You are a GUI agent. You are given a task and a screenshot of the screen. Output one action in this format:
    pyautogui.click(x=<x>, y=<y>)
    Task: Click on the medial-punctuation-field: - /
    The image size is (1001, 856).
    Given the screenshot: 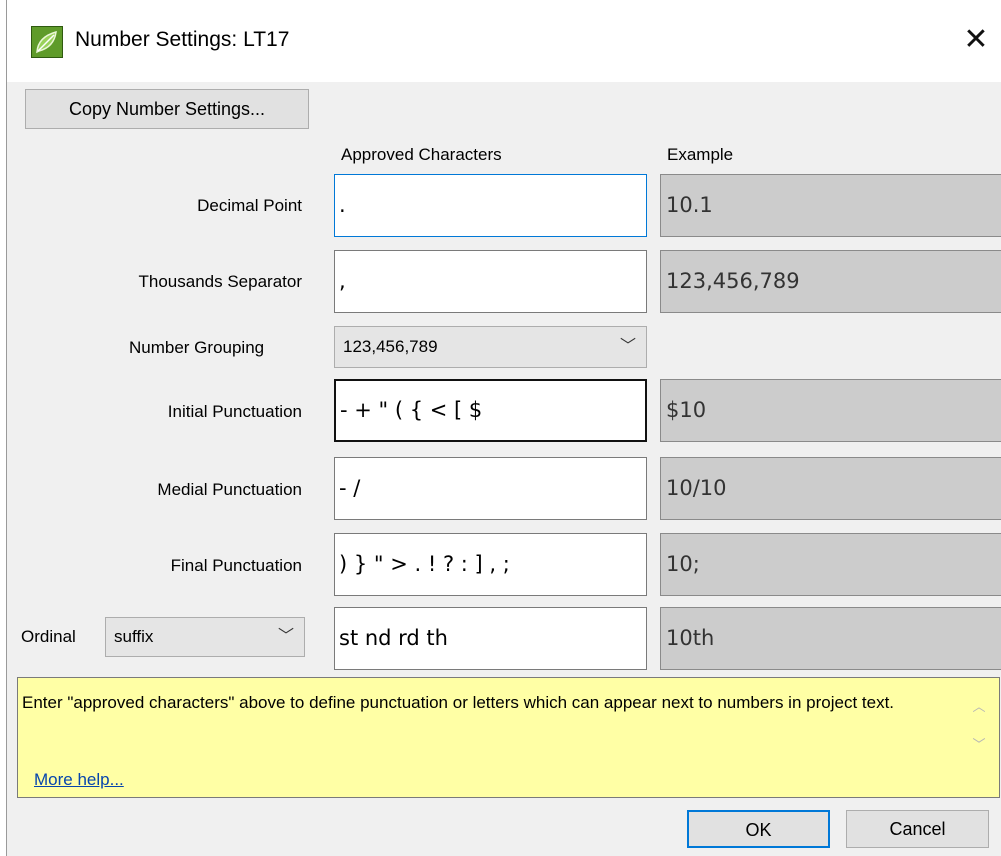 What is the action you would take?
    pyautogui.click(x=490, y=488)
    